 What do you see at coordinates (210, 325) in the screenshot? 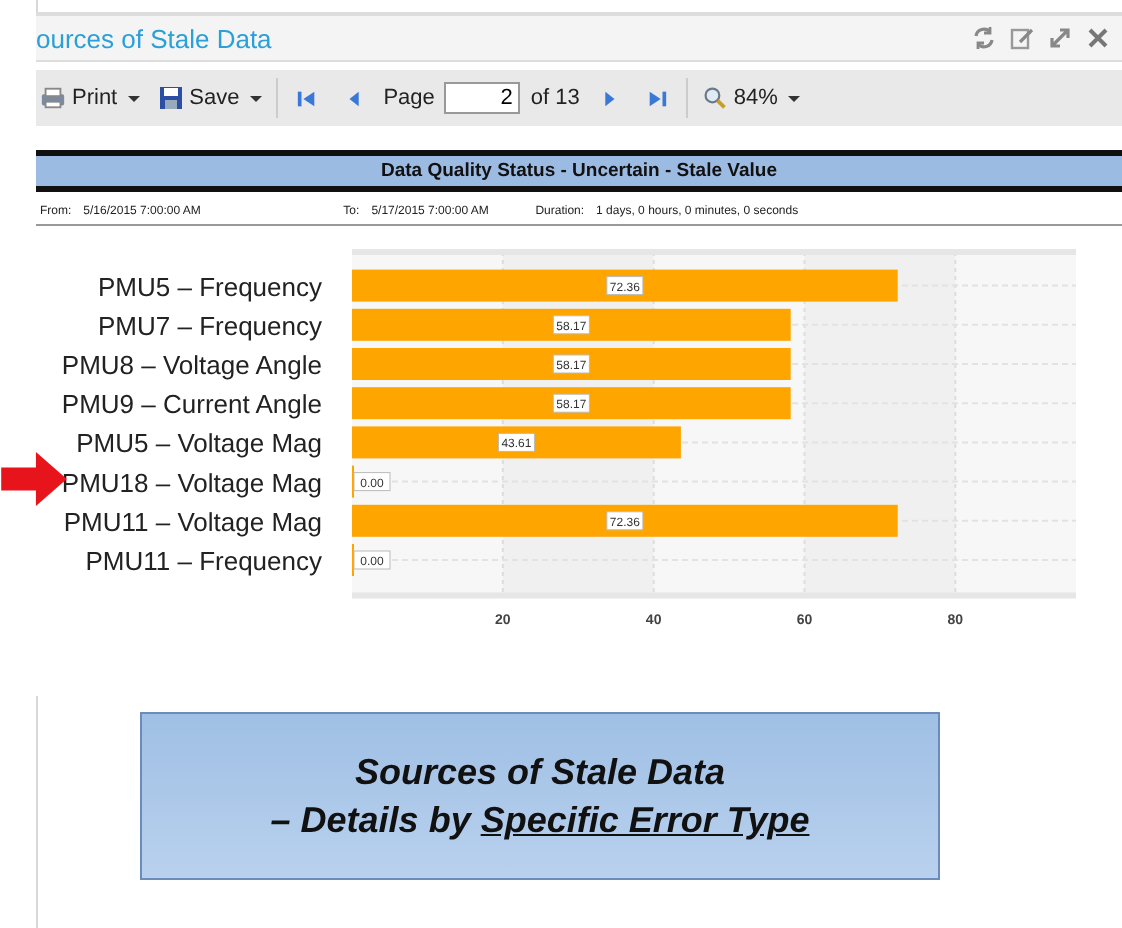
I see `category-label: PMU7 – Frequency` at bounding box center [210, 325].